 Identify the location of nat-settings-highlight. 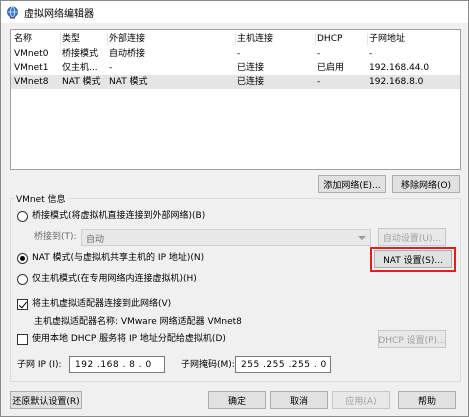
(413, 259).